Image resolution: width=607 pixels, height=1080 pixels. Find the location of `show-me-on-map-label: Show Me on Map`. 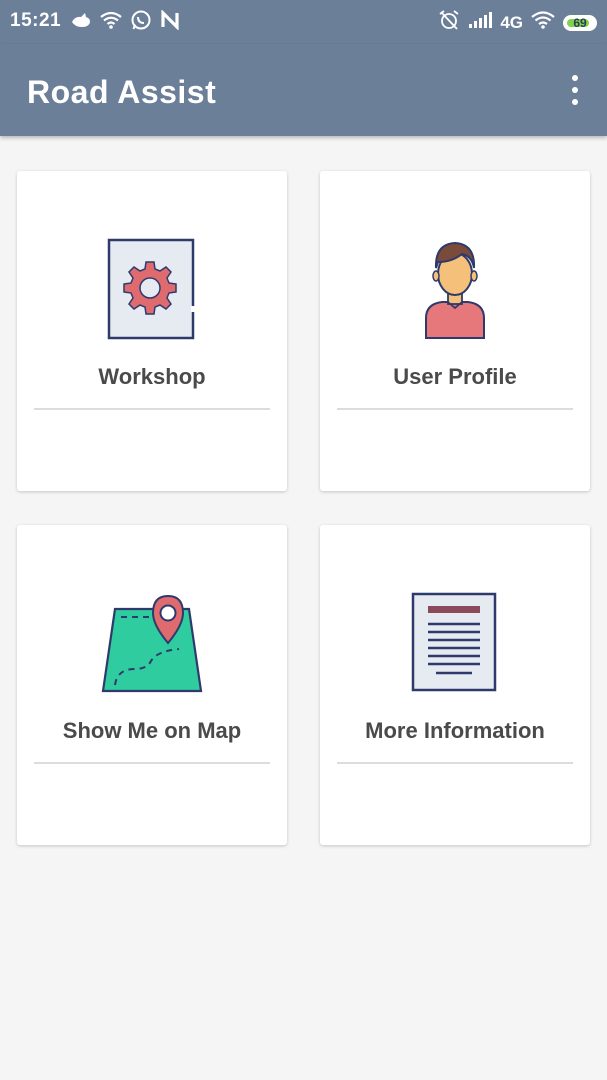

show-me-on-map-label: Show Me on Map is located at coordinates (152, 730).